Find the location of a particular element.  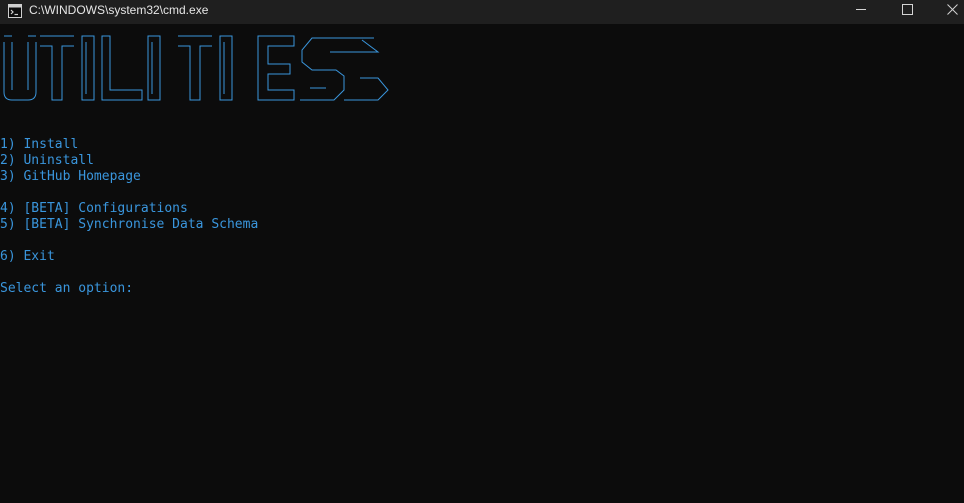

minimize-button is located at coordinates (861, 12).